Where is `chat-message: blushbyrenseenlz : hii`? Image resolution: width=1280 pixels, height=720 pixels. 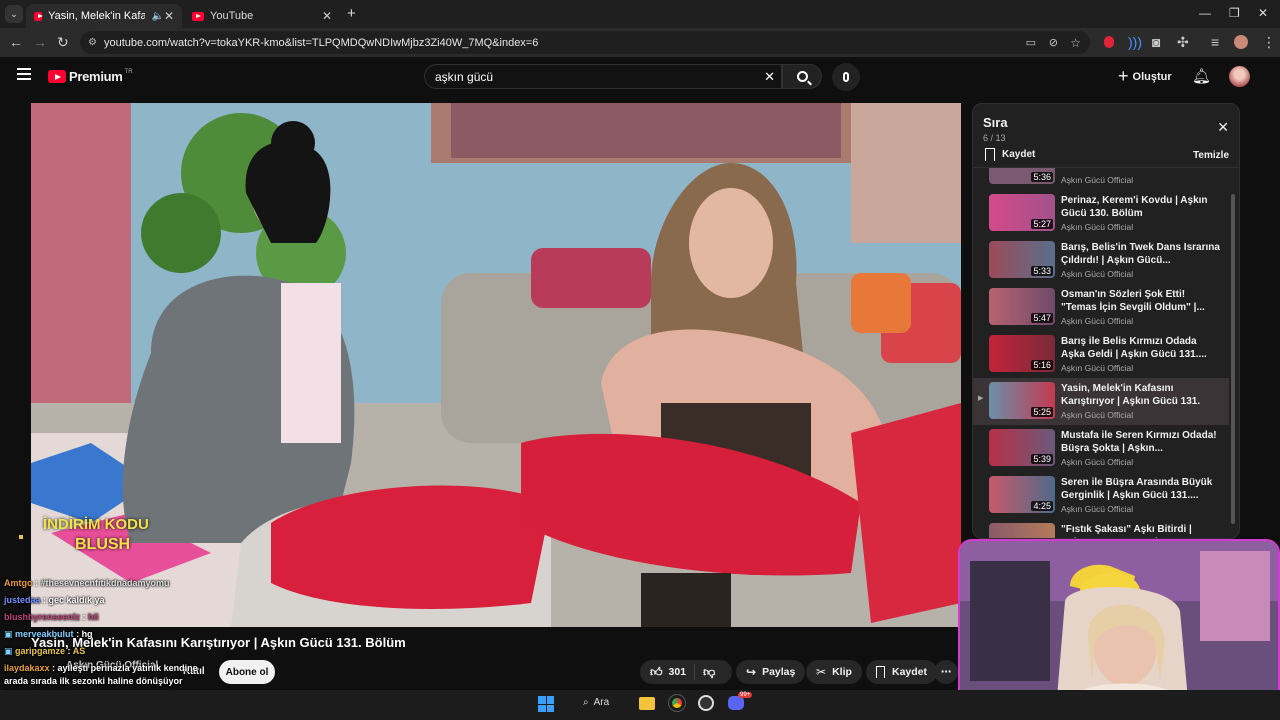
chat-message: blushbyrenseenlz : hii is located at coordinates (51, 617).